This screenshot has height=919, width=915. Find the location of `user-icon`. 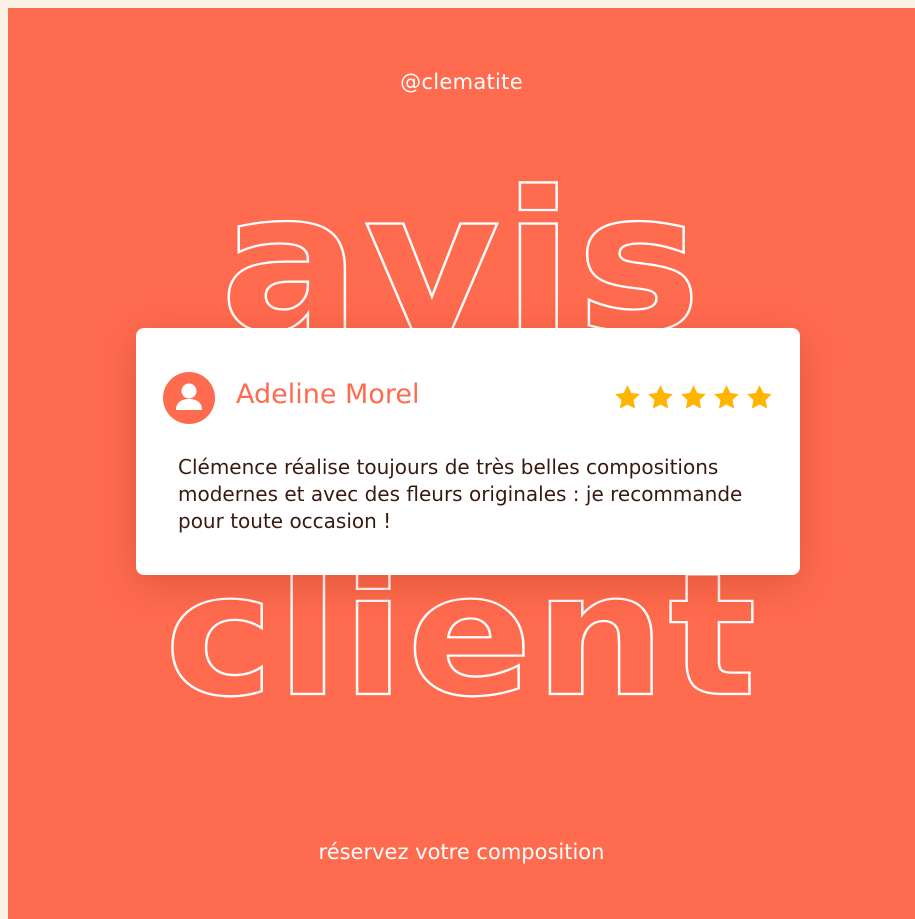

user-icon is located at coordinates (189, 398).